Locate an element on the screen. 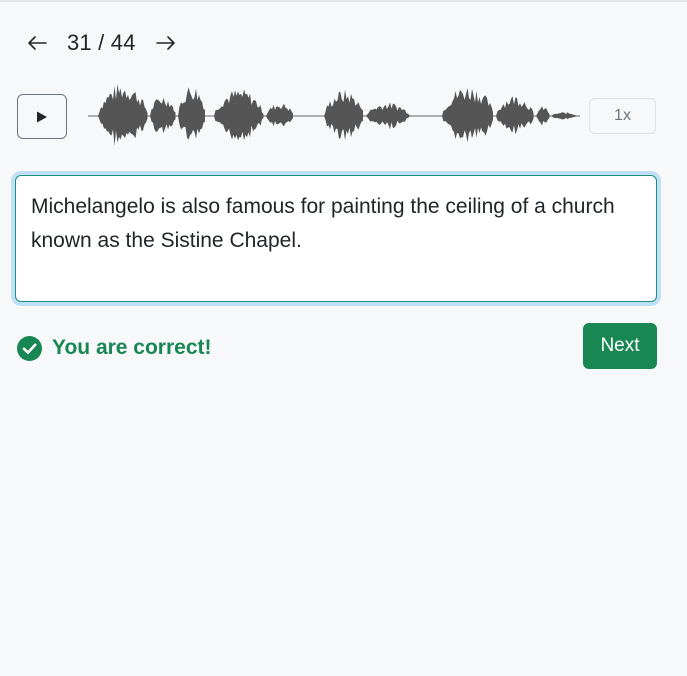  next-item-button is located at coordinates (166, 43).